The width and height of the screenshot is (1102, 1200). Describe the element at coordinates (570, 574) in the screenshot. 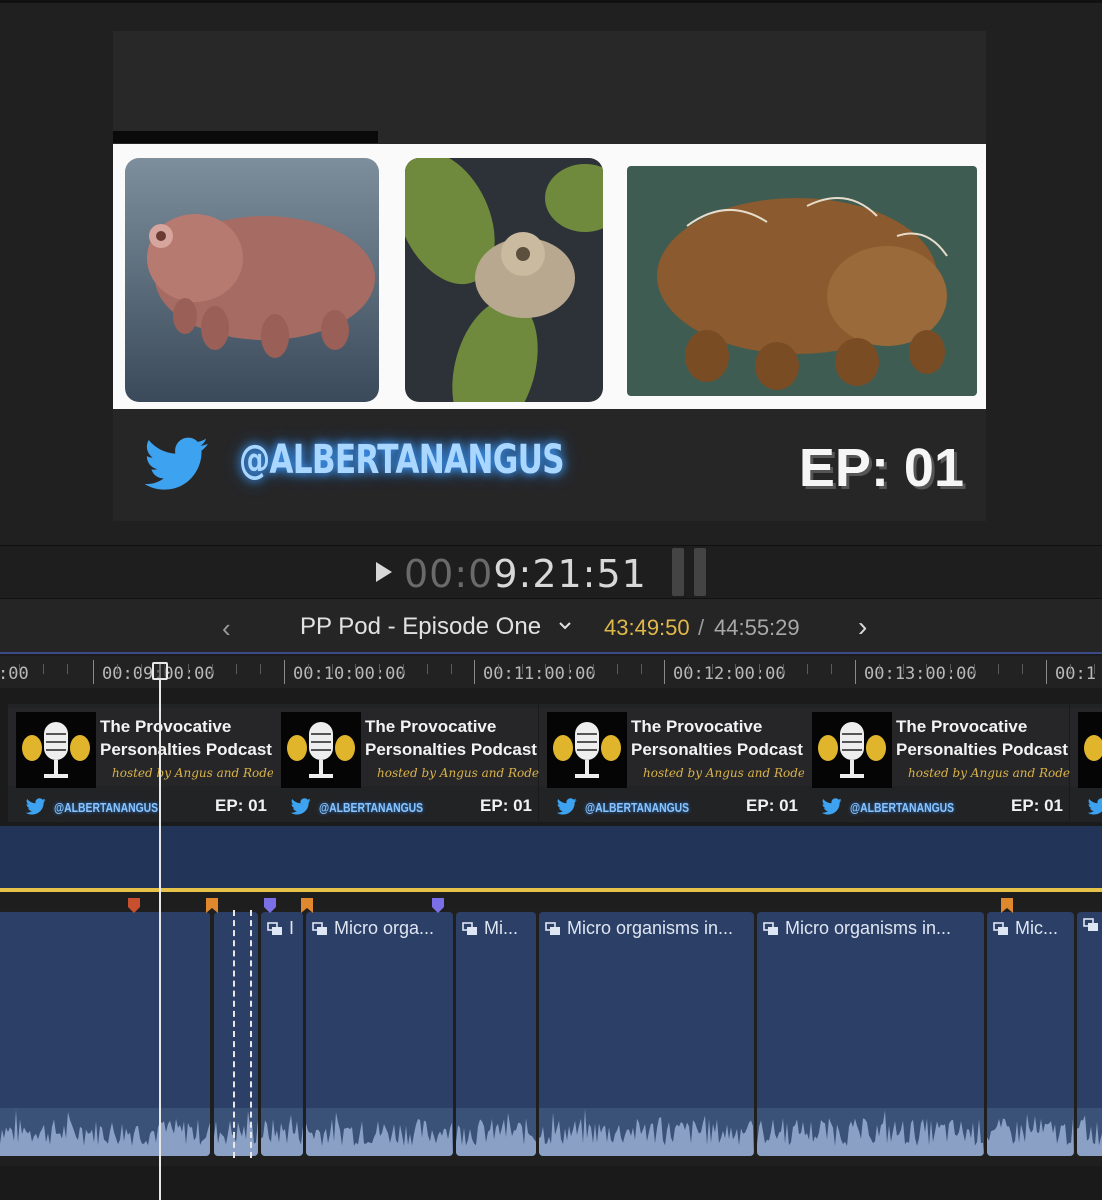

I see `timecode-value: 9:21:51` at that location.